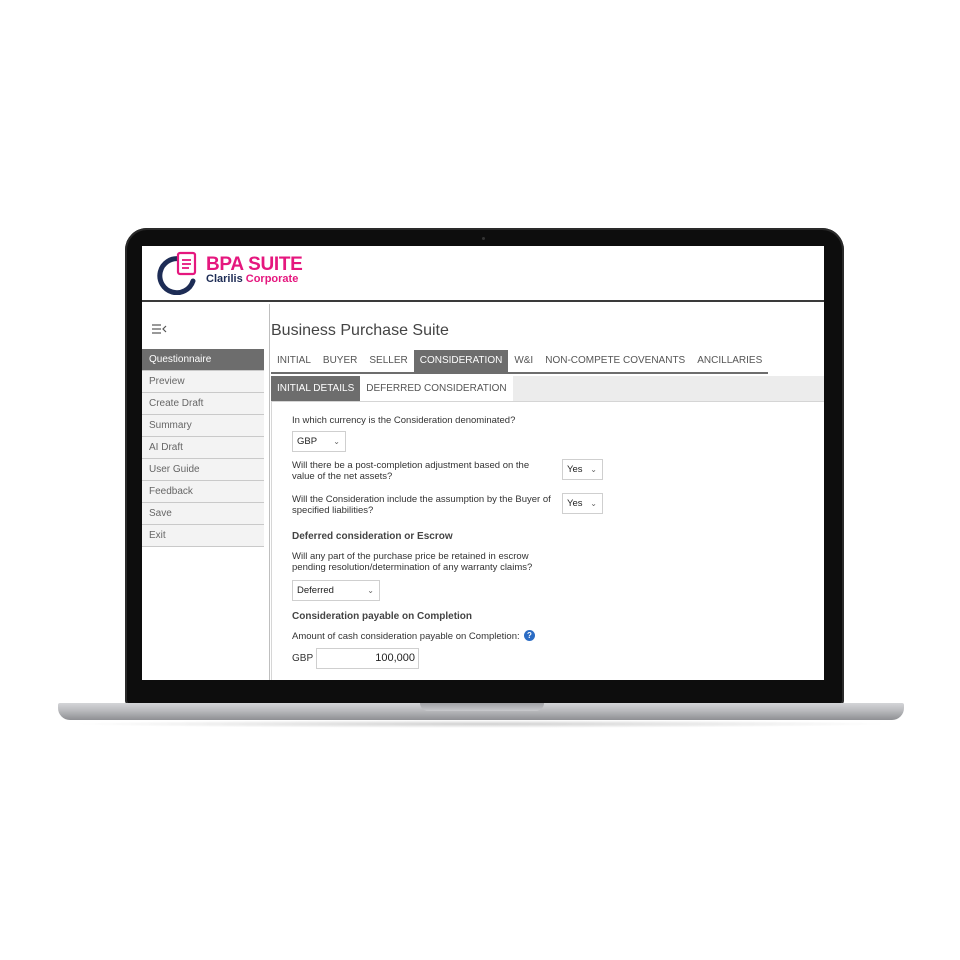  I want to click on bpa-logo-icon, so click(177, 273).